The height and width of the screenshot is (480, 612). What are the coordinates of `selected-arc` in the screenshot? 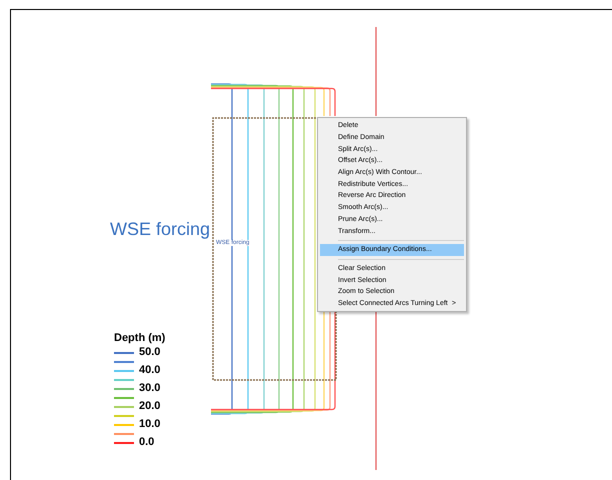 It's located at (274, 249).